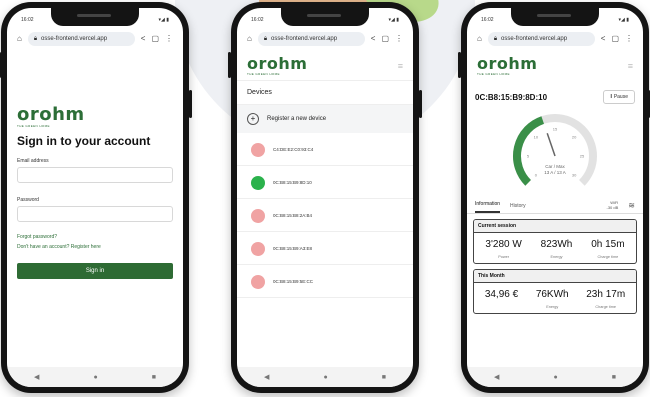 The width and height of the screenshot is (650, 397). What do you see at coordinates (501, 294) in the screenshot?
I see `cost-value: 34,96 €` at bounding box center [501, 294].